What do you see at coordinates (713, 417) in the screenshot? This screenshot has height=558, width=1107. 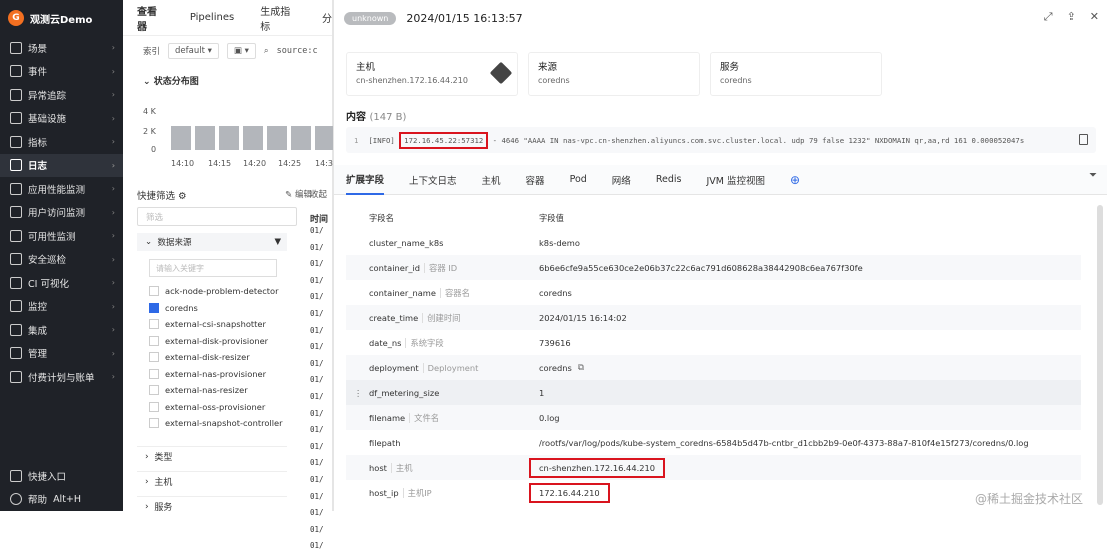 I see `field-row: filename 文件名 0.log` at bounding box center [713, 417].